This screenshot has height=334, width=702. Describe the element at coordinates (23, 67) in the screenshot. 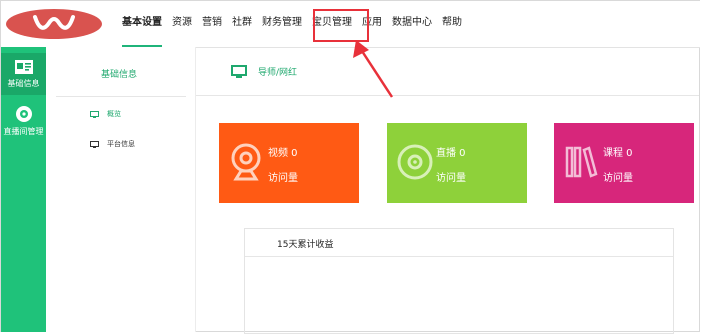

I see `id-card-icon` at that location.